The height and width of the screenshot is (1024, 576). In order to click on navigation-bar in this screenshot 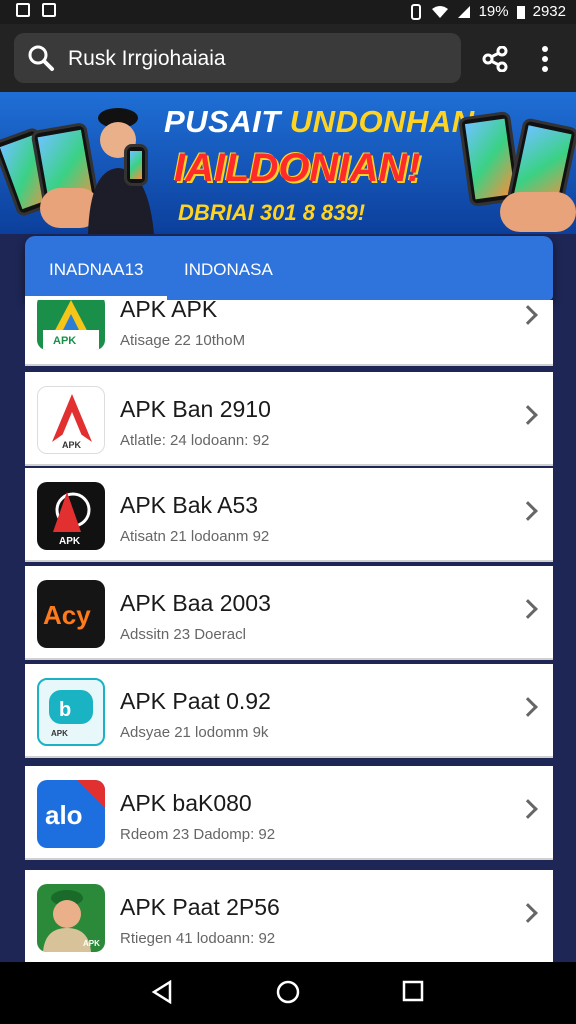, I will do `click(288, 993)`.